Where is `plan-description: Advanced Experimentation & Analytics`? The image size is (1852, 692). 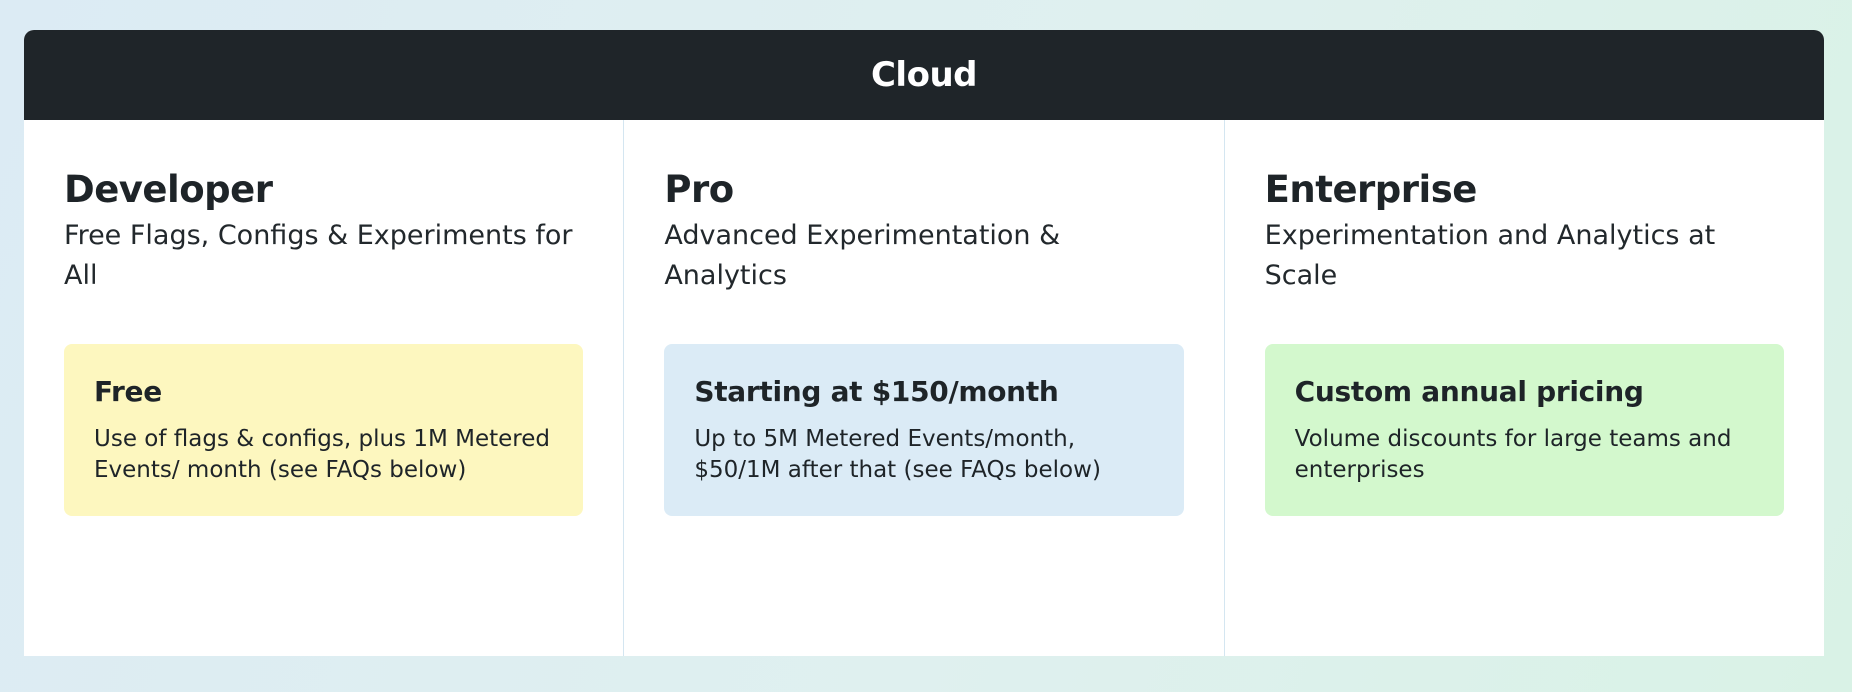
plan-description: Advanced Experimentation & Analytics is located at coordinates (862, 255).